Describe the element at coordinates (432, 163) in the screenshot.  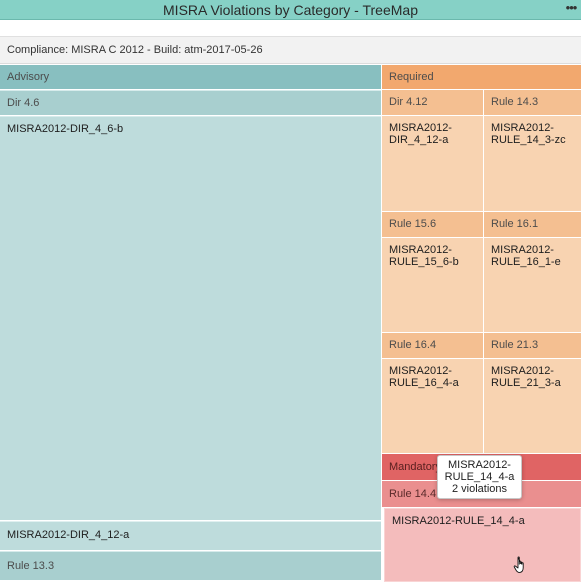
I see `leaf-dir-4-12-a: MISRA2012-DIR_4_12-a` at that location.